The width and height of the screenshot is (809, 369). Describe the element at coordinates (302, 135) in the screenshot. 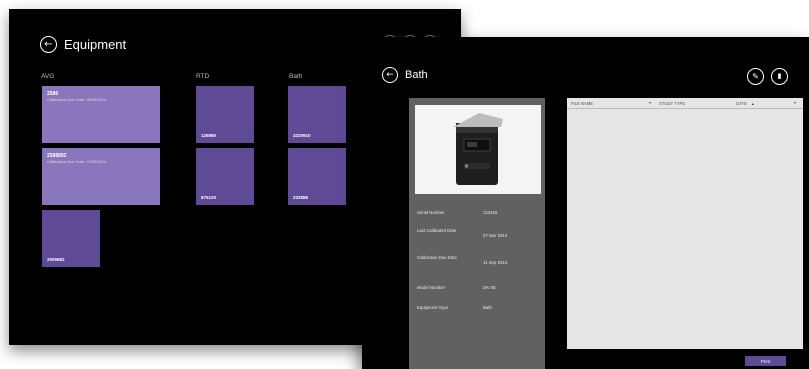

I see `tile-label: 3220910` at that location.